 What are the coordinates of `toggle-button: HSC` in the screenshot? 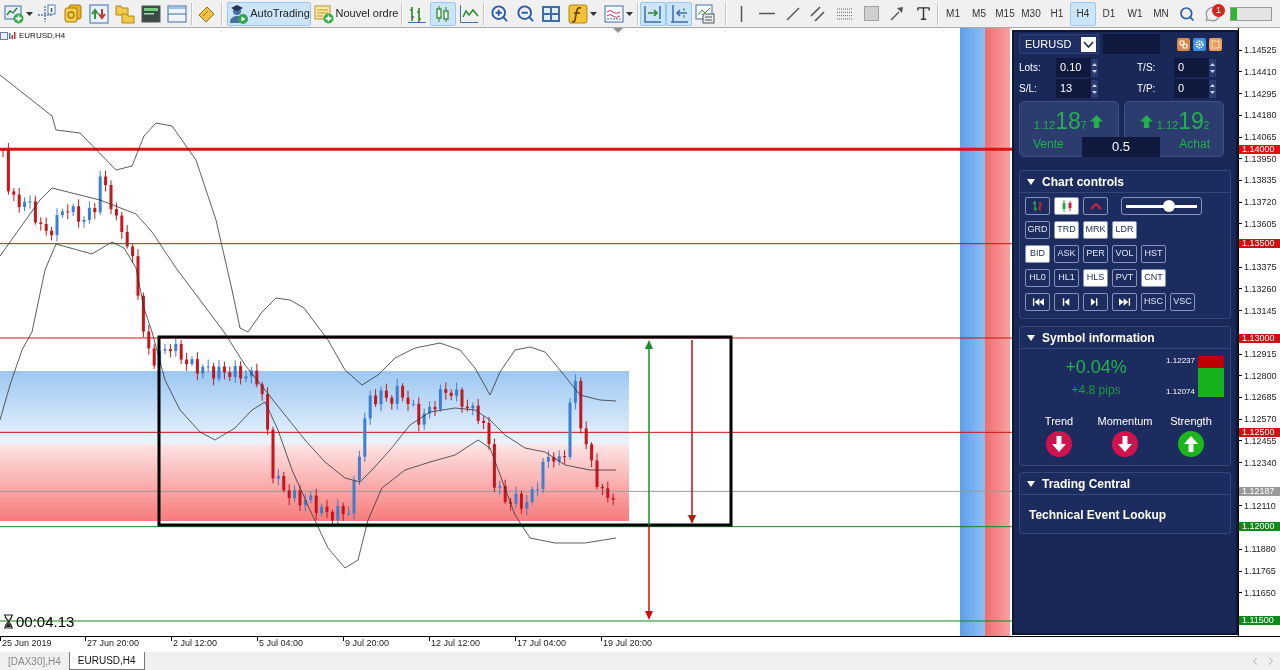 It's located at (1153, 302).